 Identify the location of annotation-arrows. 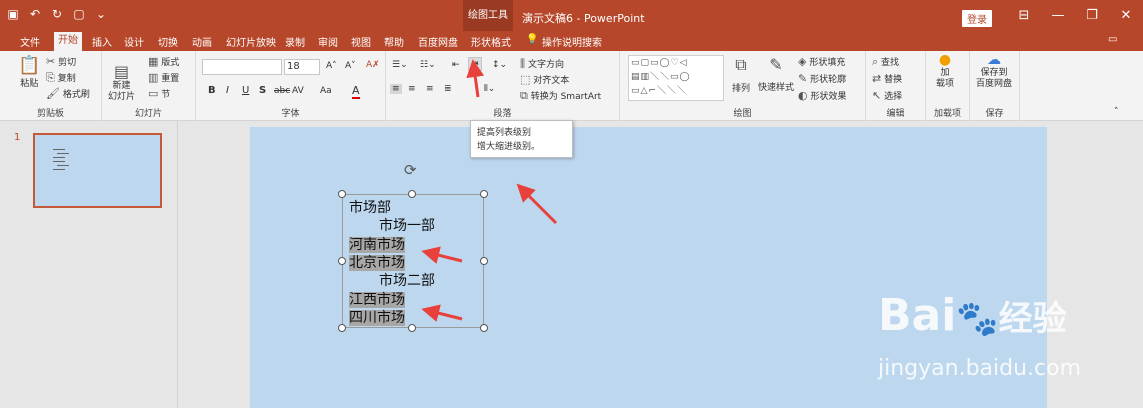
(489, 190).